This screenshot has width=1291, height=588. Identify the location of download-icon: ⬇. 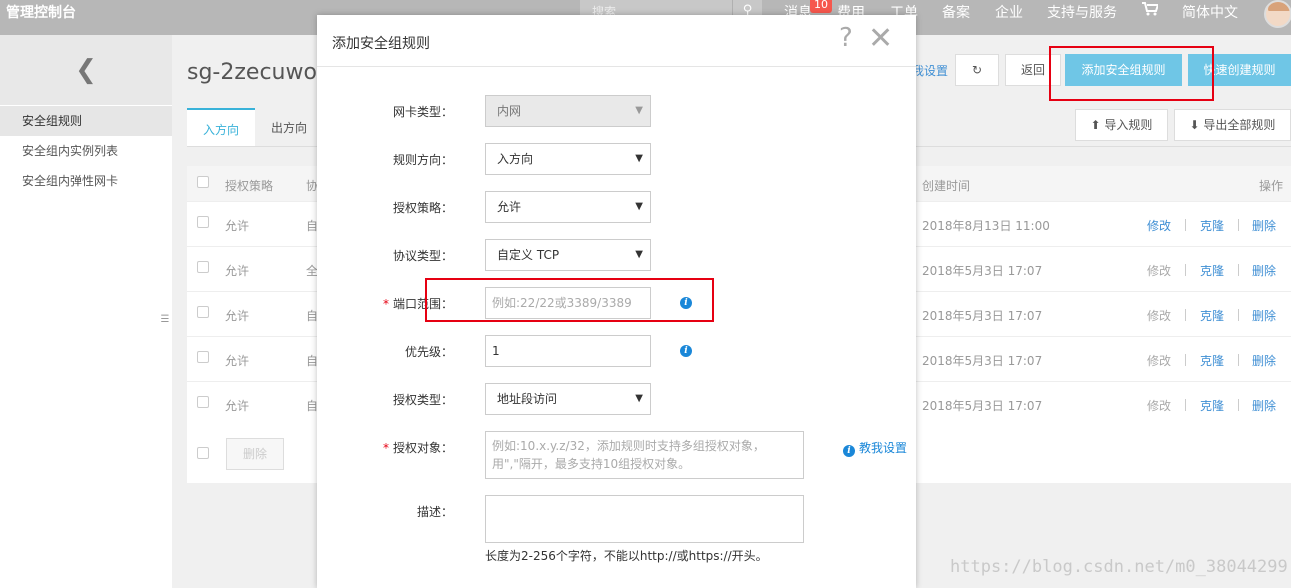
(1196, 125).